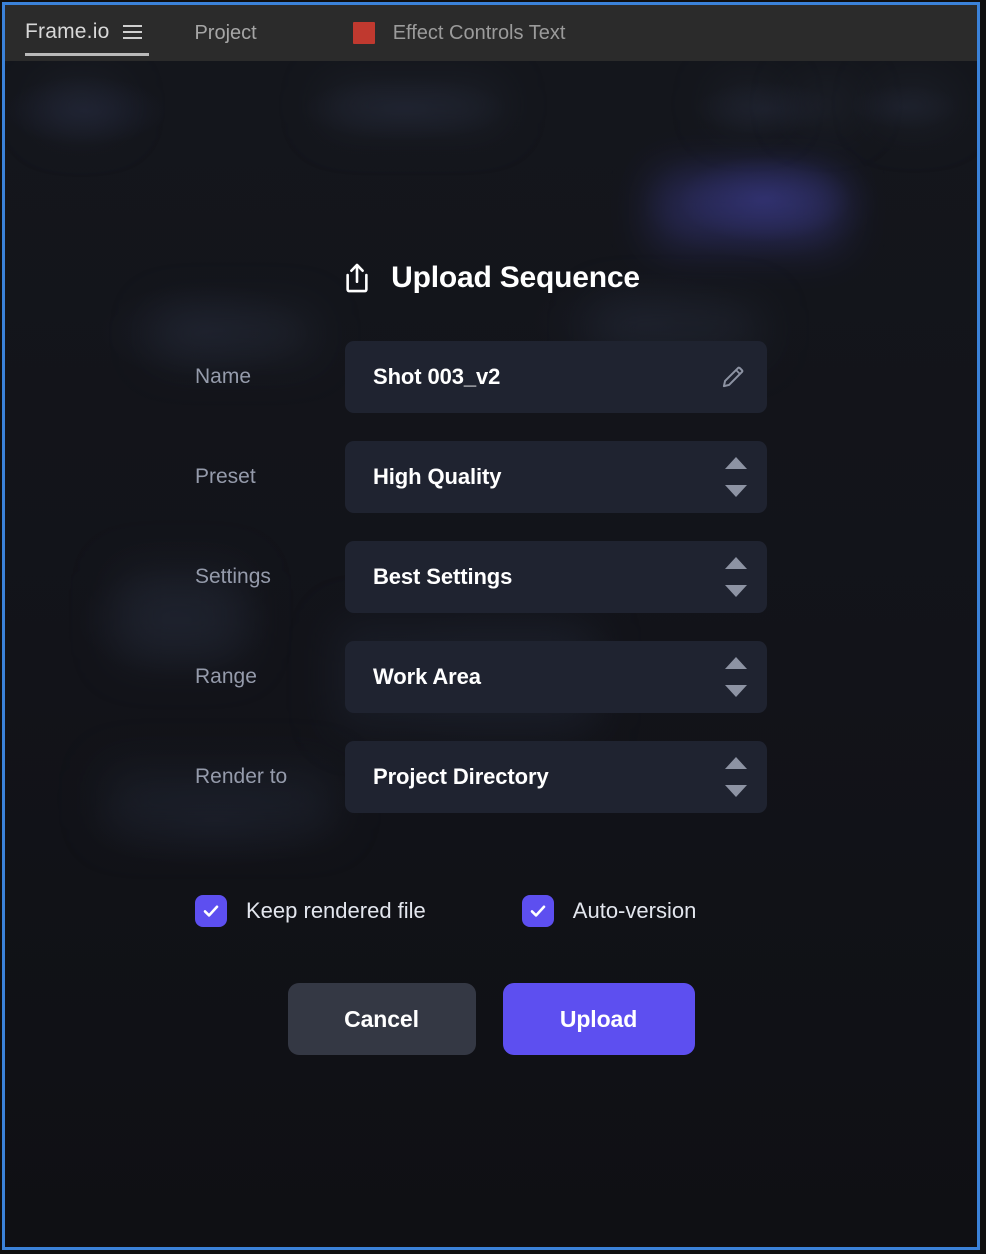 The image size is (986, 1254). What do you see at coordinates (223, 376) in the screenshot?
I see `label-name: Name` at bounding box center [223, 376].